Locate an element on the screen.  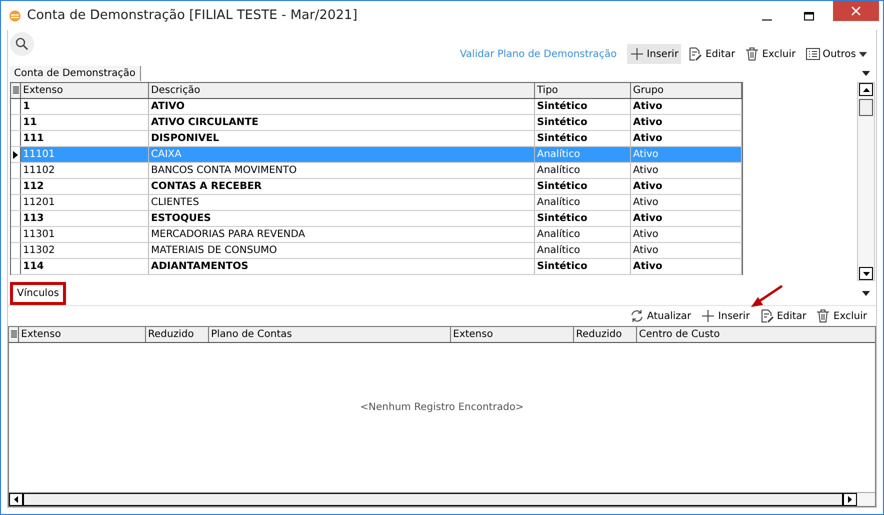
row-pointer-icon is located at coordinates (15, 154).